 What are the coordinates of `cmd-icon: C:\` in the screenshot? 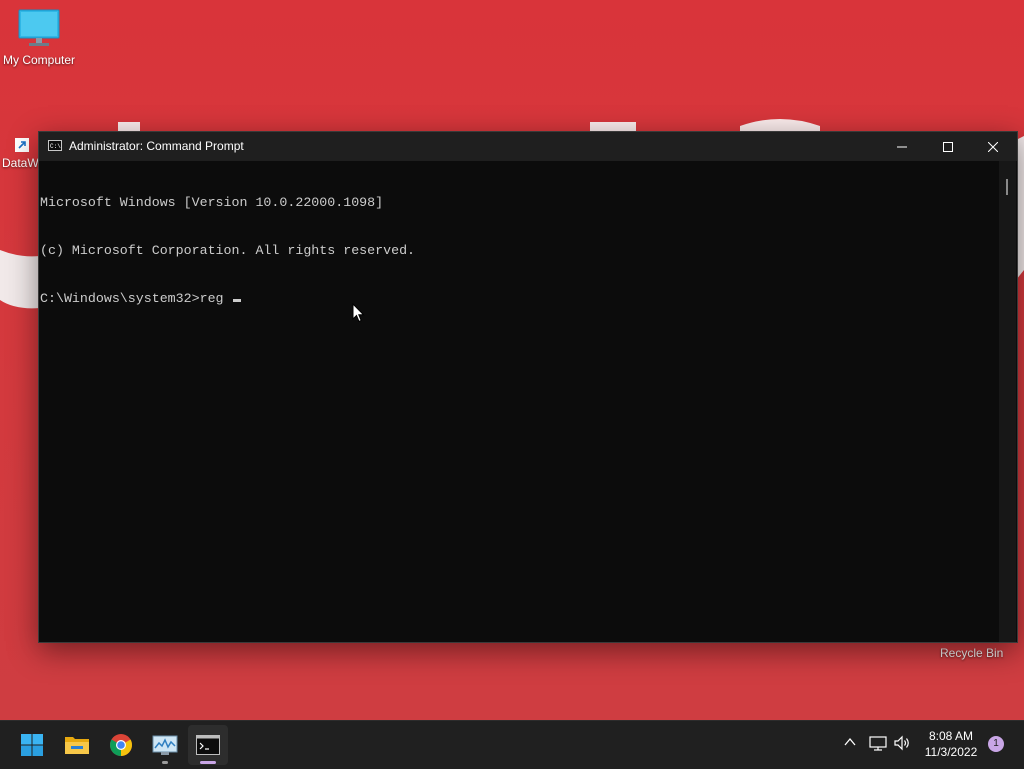 It's located at (55, 145).